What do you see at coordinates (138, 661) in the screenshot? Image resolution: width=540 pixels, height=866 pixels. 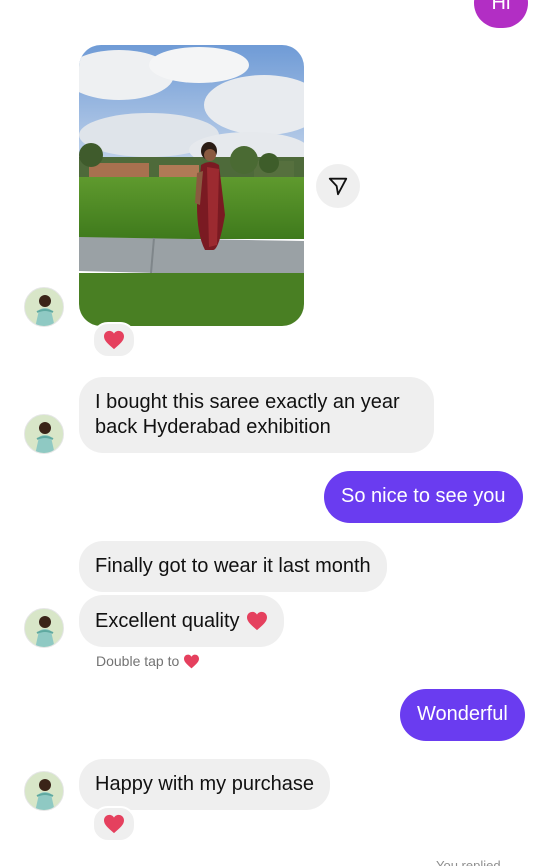 I see `hint-text: Double tap to` at bounding box center [138, 661].